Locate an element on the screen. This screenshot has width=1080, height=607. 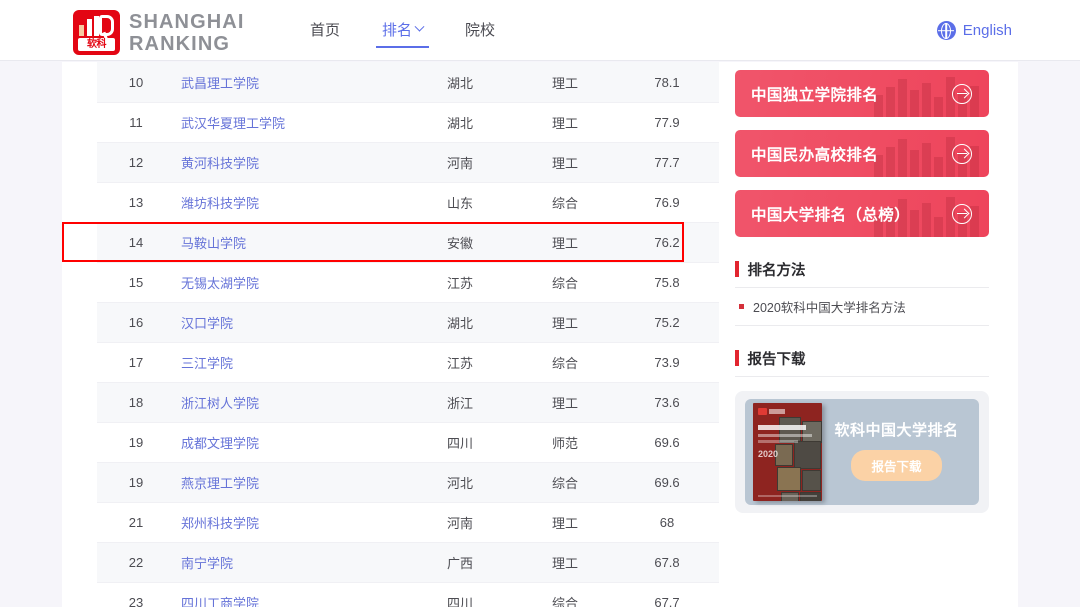
table-cell-rank: 10 is located at coordinates (136, 82).